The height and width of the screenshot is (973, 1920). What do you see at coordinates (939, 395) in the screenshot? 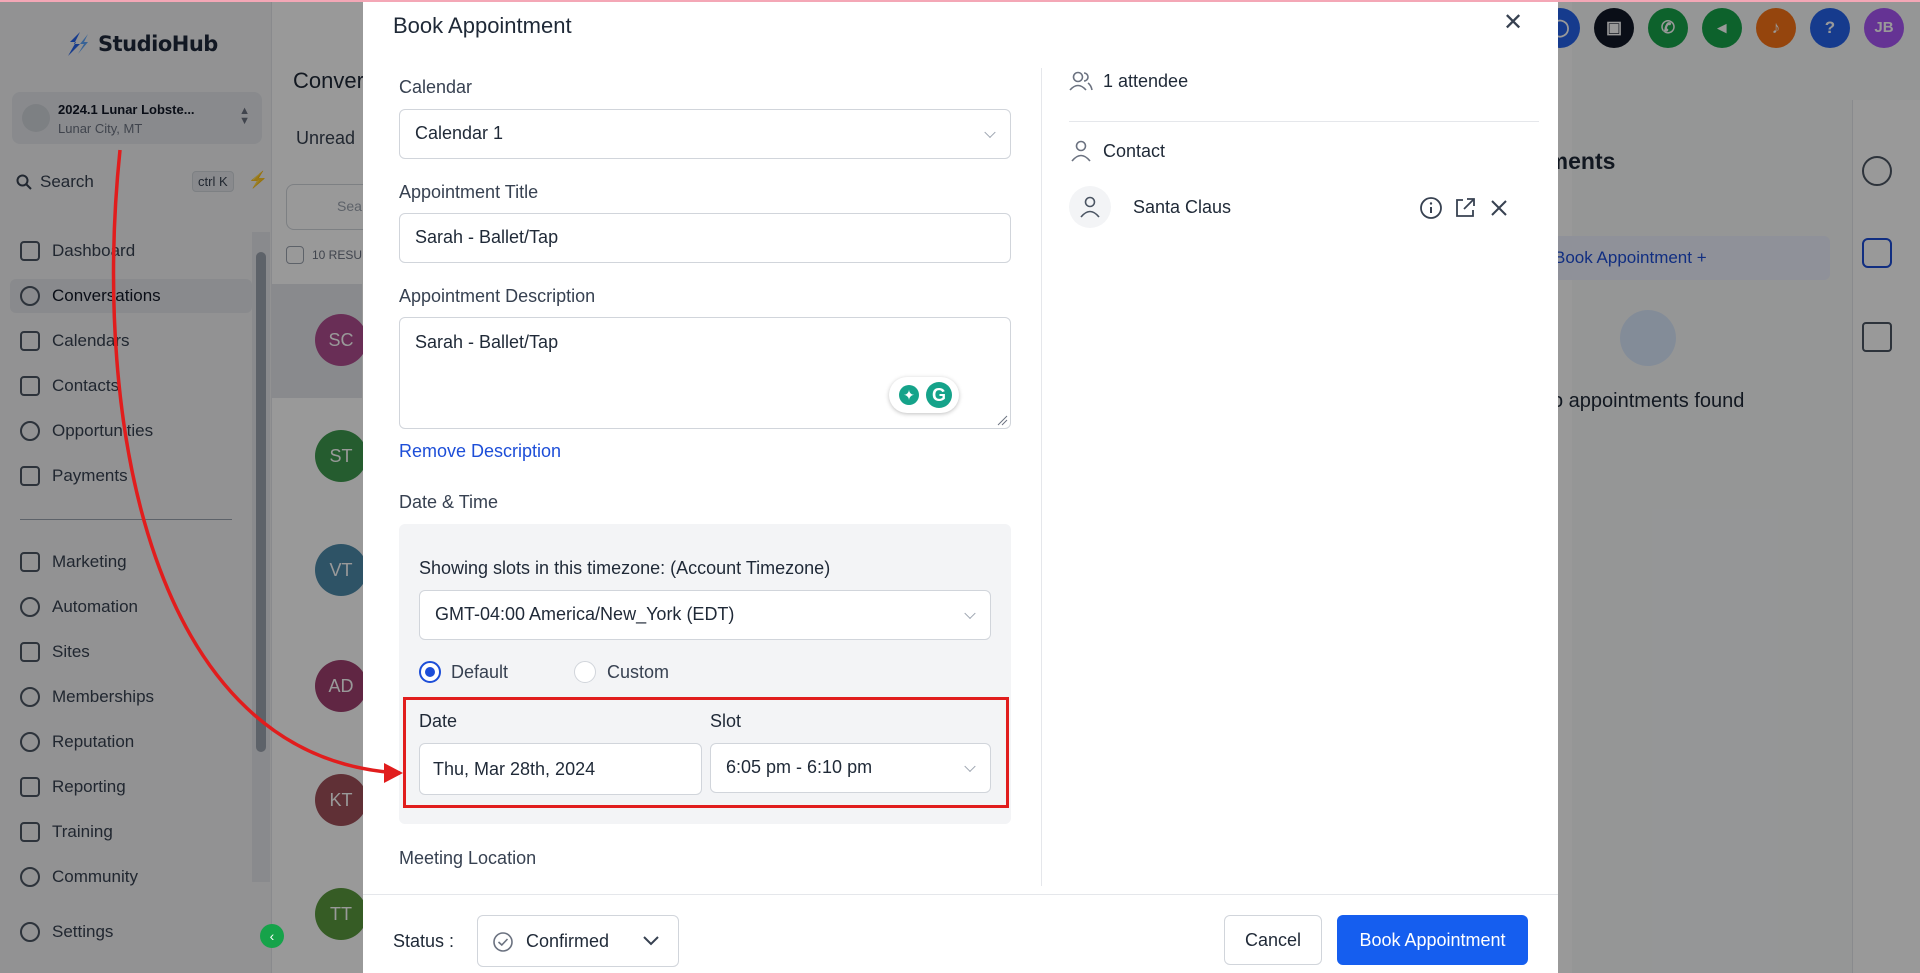
I see `grammarly-icon: G` at bounding box center [939, 395].